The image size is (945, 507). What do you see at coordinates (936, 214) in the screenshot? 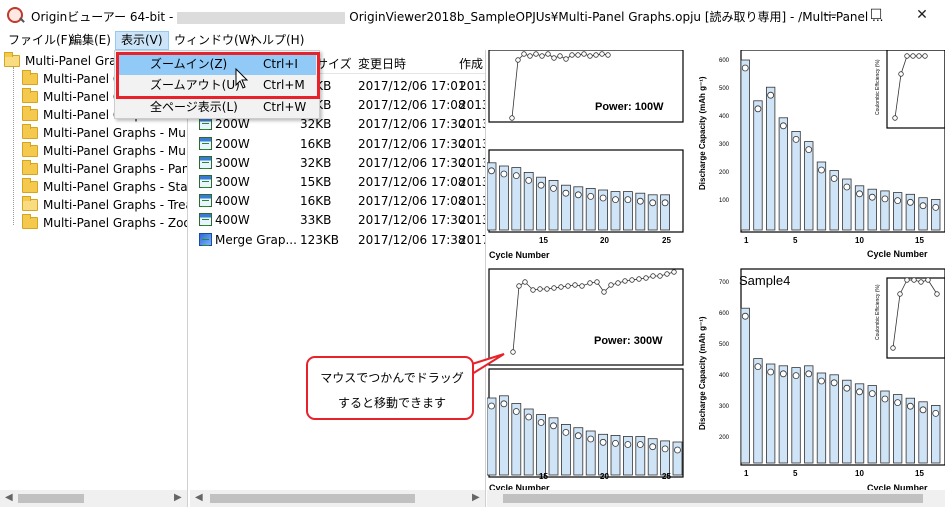
I see `capacity-sample3-bar` at bounding box center [936, 214].